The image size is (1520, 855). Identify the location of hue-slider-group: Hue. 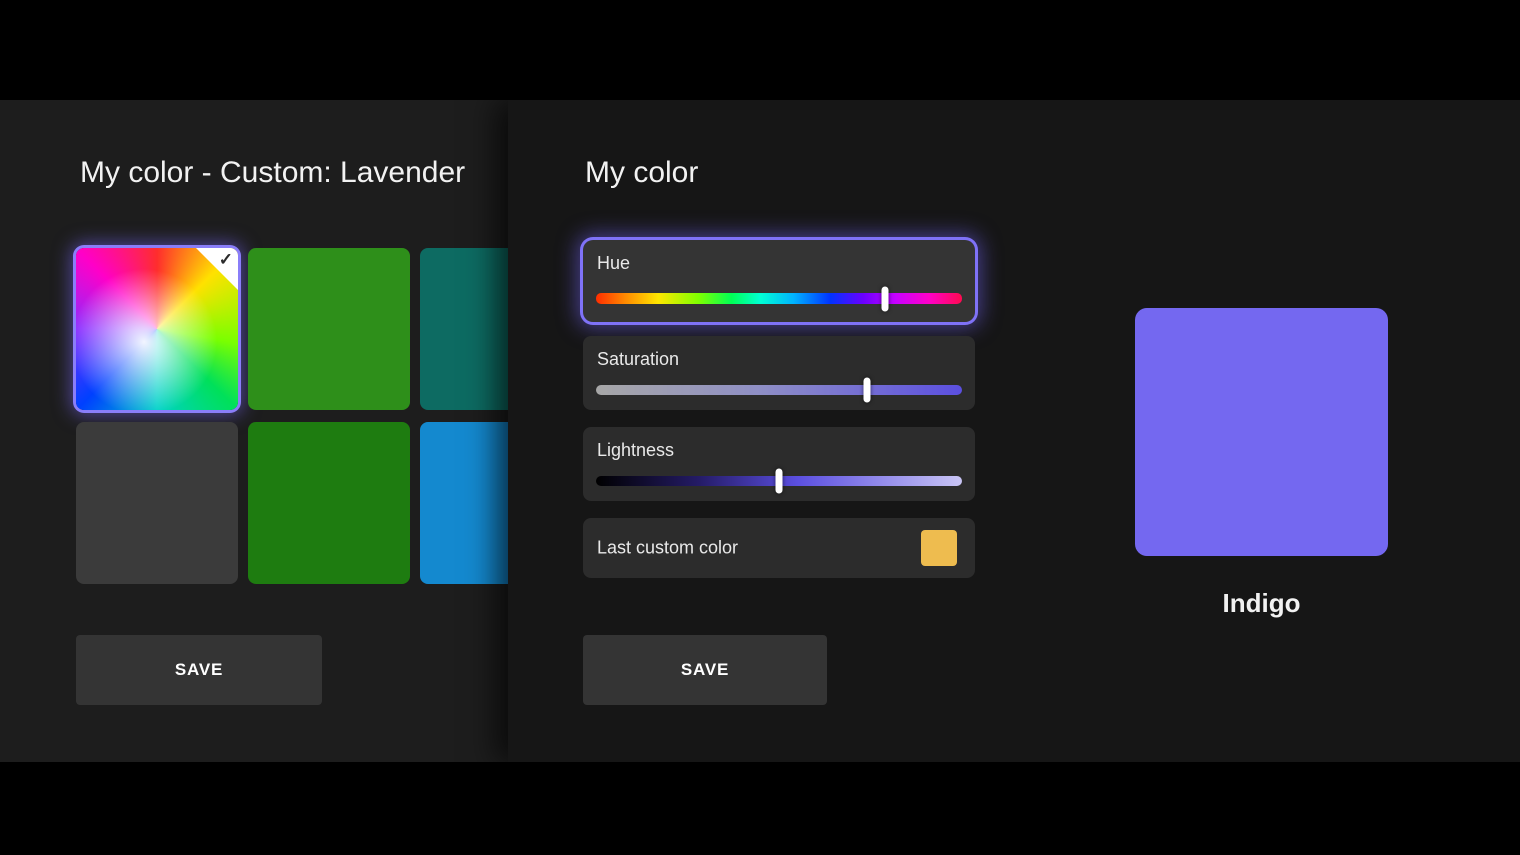
(779, 281).